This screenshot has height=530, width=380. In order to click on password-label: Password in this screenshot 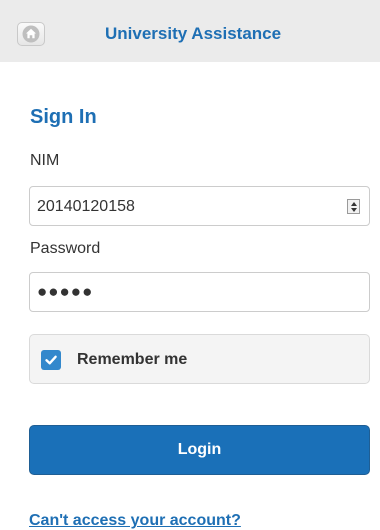, I will do `click(65, 248)`.